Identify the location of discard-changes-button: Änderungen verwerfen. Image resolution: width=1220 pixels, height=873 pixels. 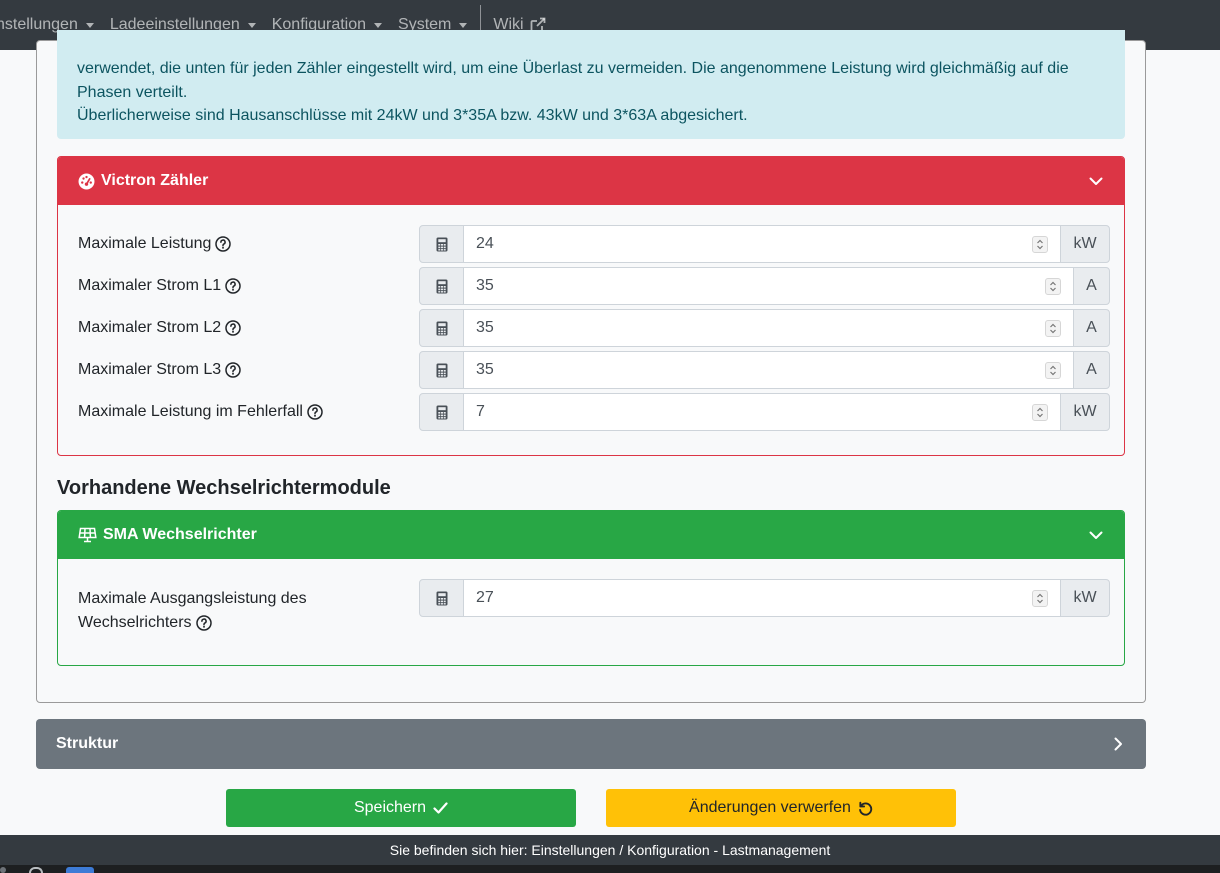
(781, 808).